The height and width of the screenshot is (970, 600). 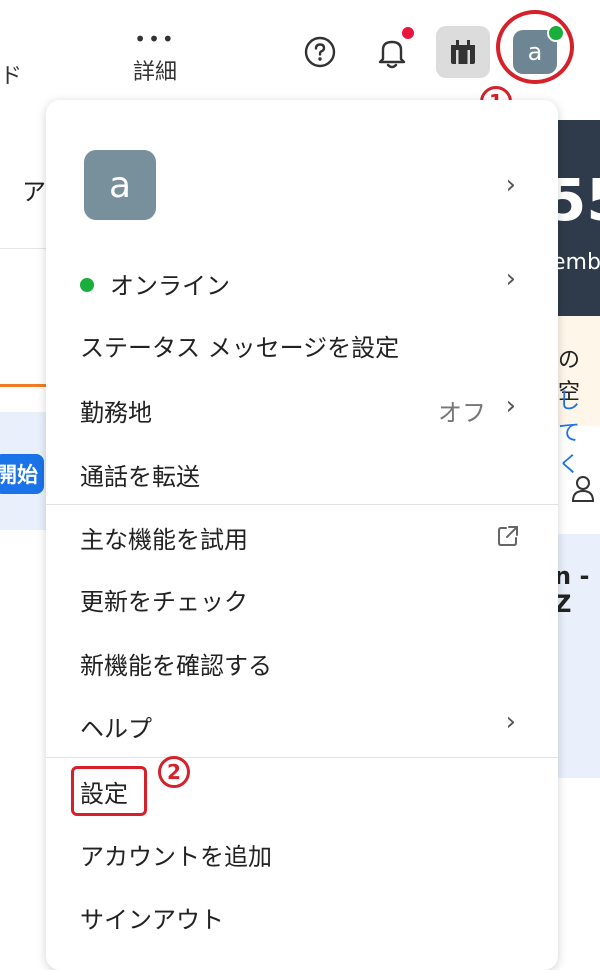 I want to click on help-circle-icon, so click(x=320, y=52).